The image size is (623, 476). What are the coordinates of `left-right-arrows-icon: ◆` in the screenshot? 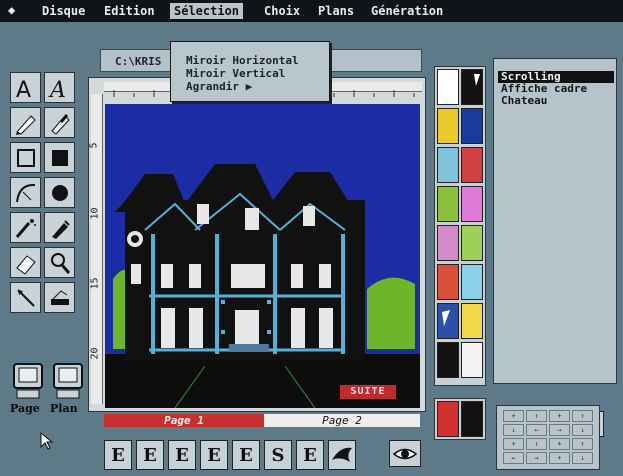 It's located at (11, 10).